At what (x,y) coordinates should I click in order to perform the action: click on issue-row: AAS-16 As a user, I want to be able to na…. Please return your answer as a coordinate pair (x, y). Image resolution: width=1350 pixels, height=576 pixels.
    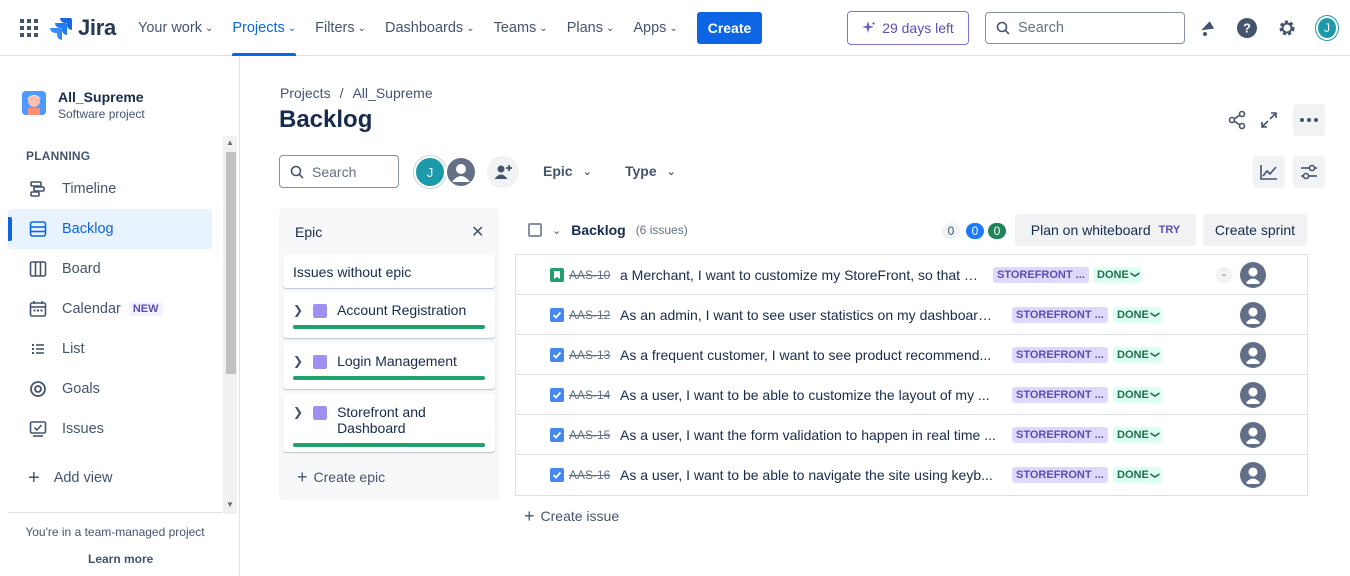
    Looking at the image, I should click on (911, 475).